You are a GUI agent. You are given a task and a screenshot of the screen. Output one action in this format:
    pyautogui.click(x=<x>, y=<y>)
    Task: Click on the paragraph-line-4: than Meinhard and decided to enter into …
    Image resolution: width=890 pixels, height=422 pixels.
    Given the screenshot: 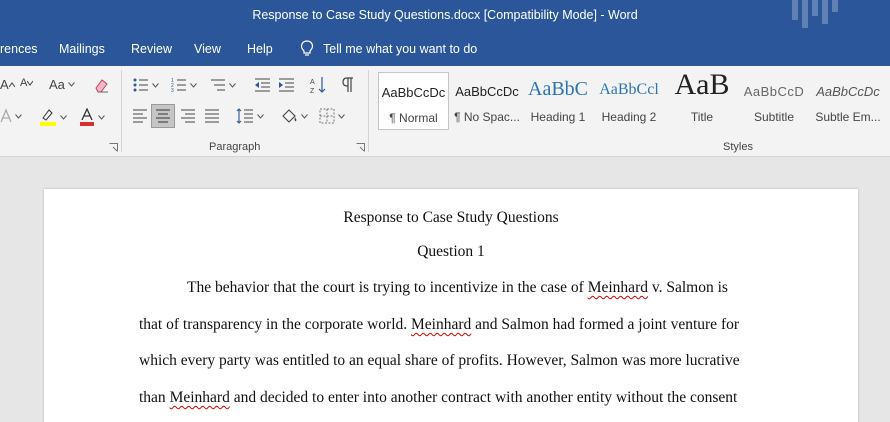 What is the action you would take?
    pyautogui.click(x=438, y=397)
    